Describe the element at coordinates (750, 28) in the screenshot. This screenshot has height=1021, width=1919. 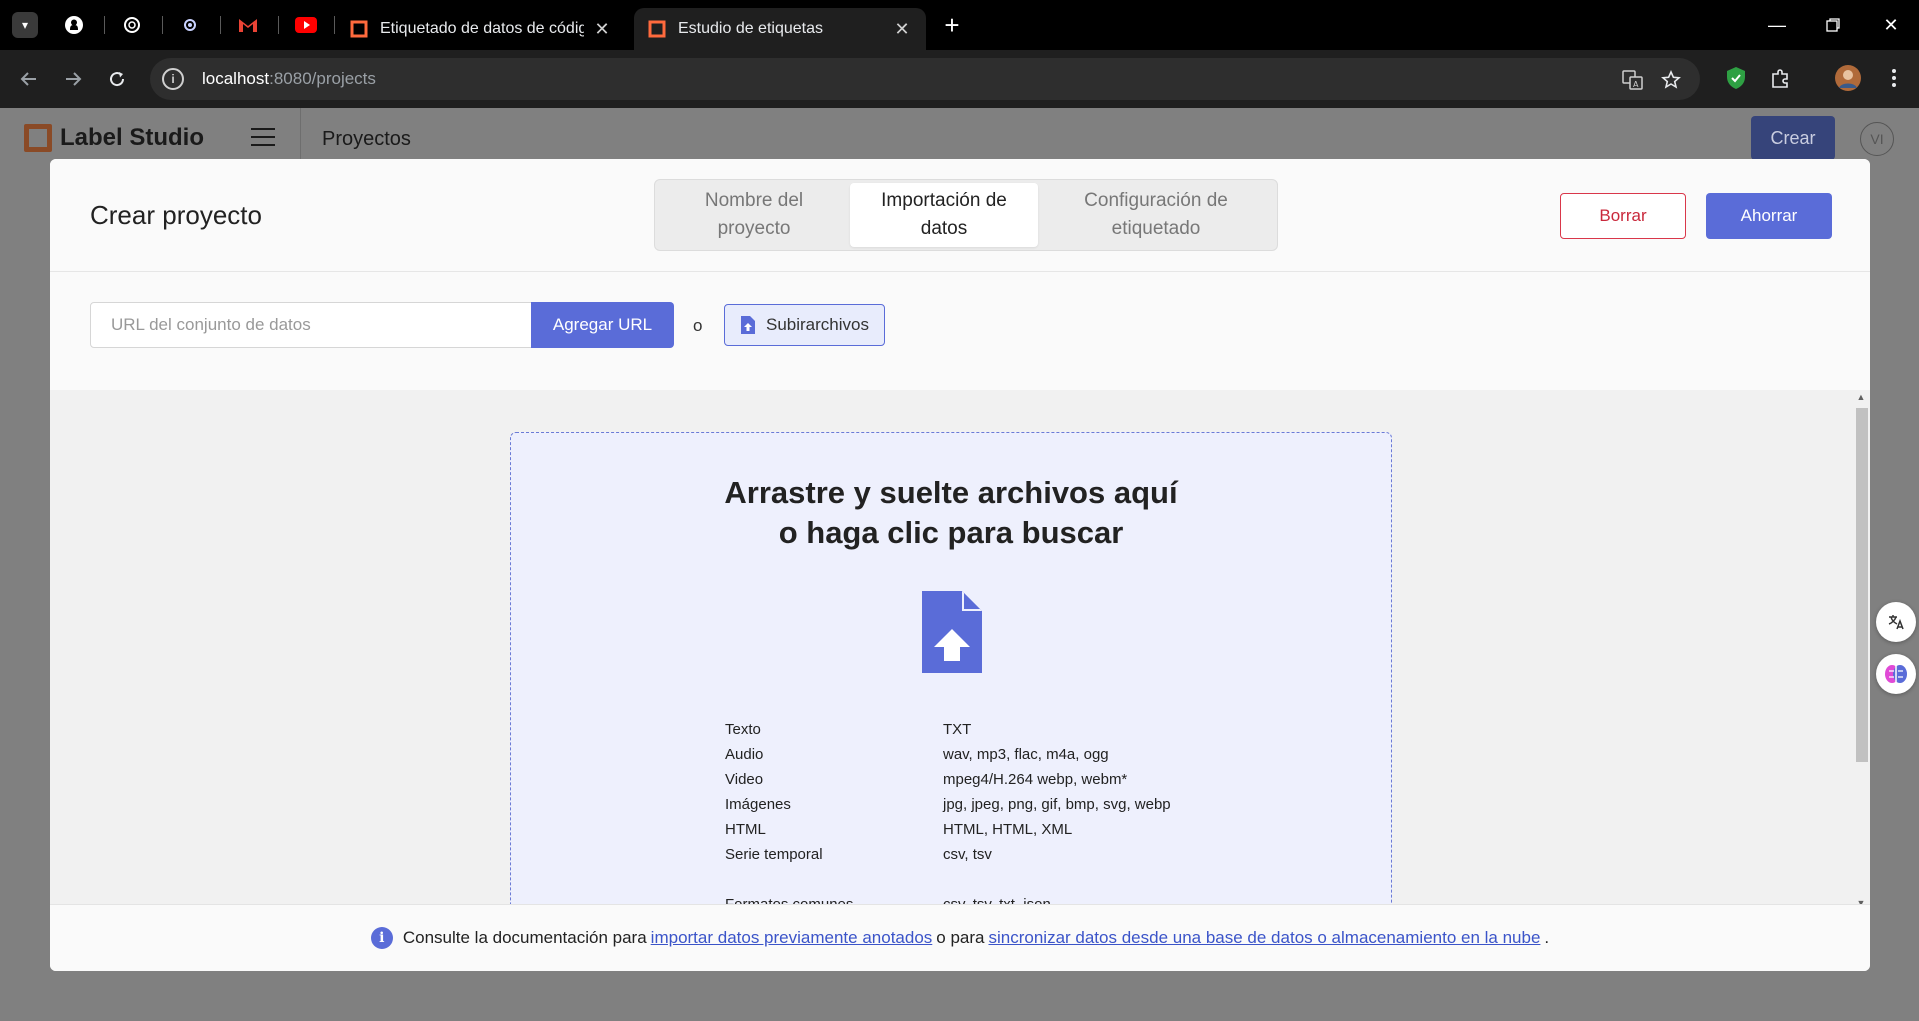
I see `tab-title: Estudio de etiquetas` at that location.